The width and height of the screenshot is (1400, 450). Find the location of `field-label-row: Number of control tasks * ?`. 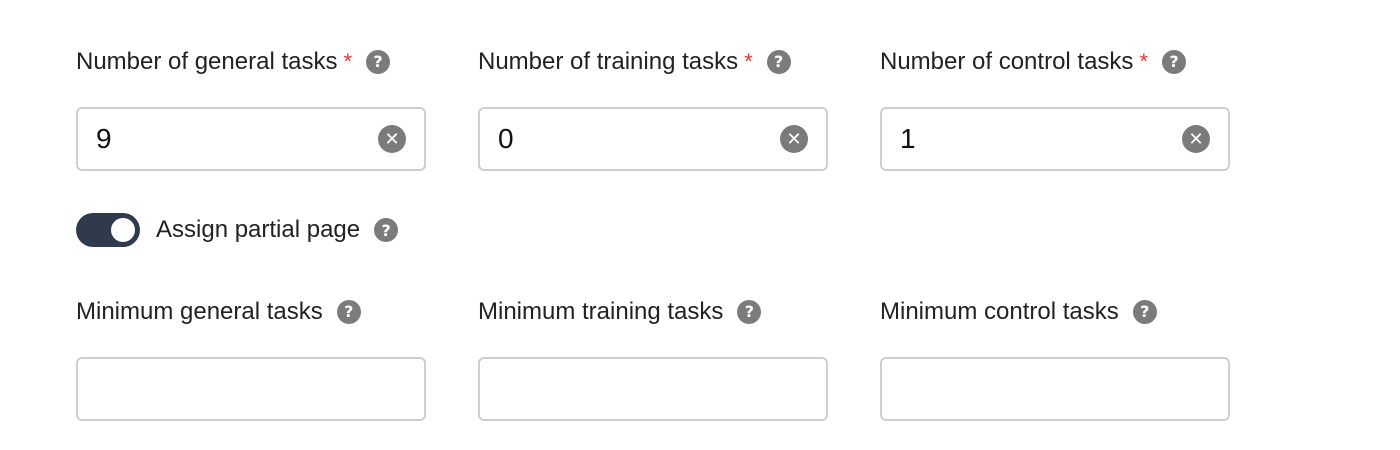

field-label-row: Number of control tasks * ? is located at coordinates (1055, 62).